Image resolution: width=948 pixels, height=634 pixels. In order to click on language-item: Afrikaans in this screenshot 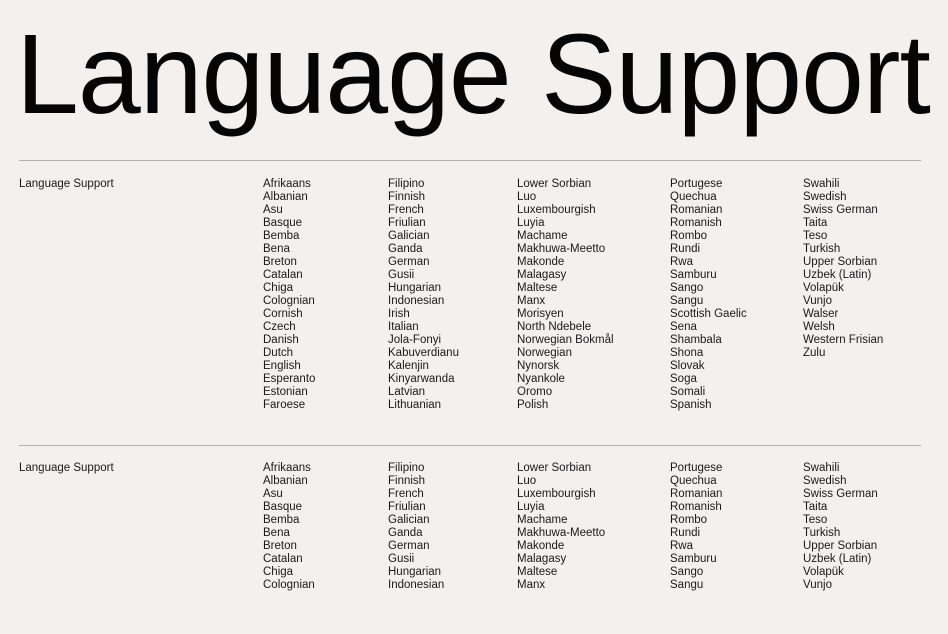, I will do `click(287, 184)`.